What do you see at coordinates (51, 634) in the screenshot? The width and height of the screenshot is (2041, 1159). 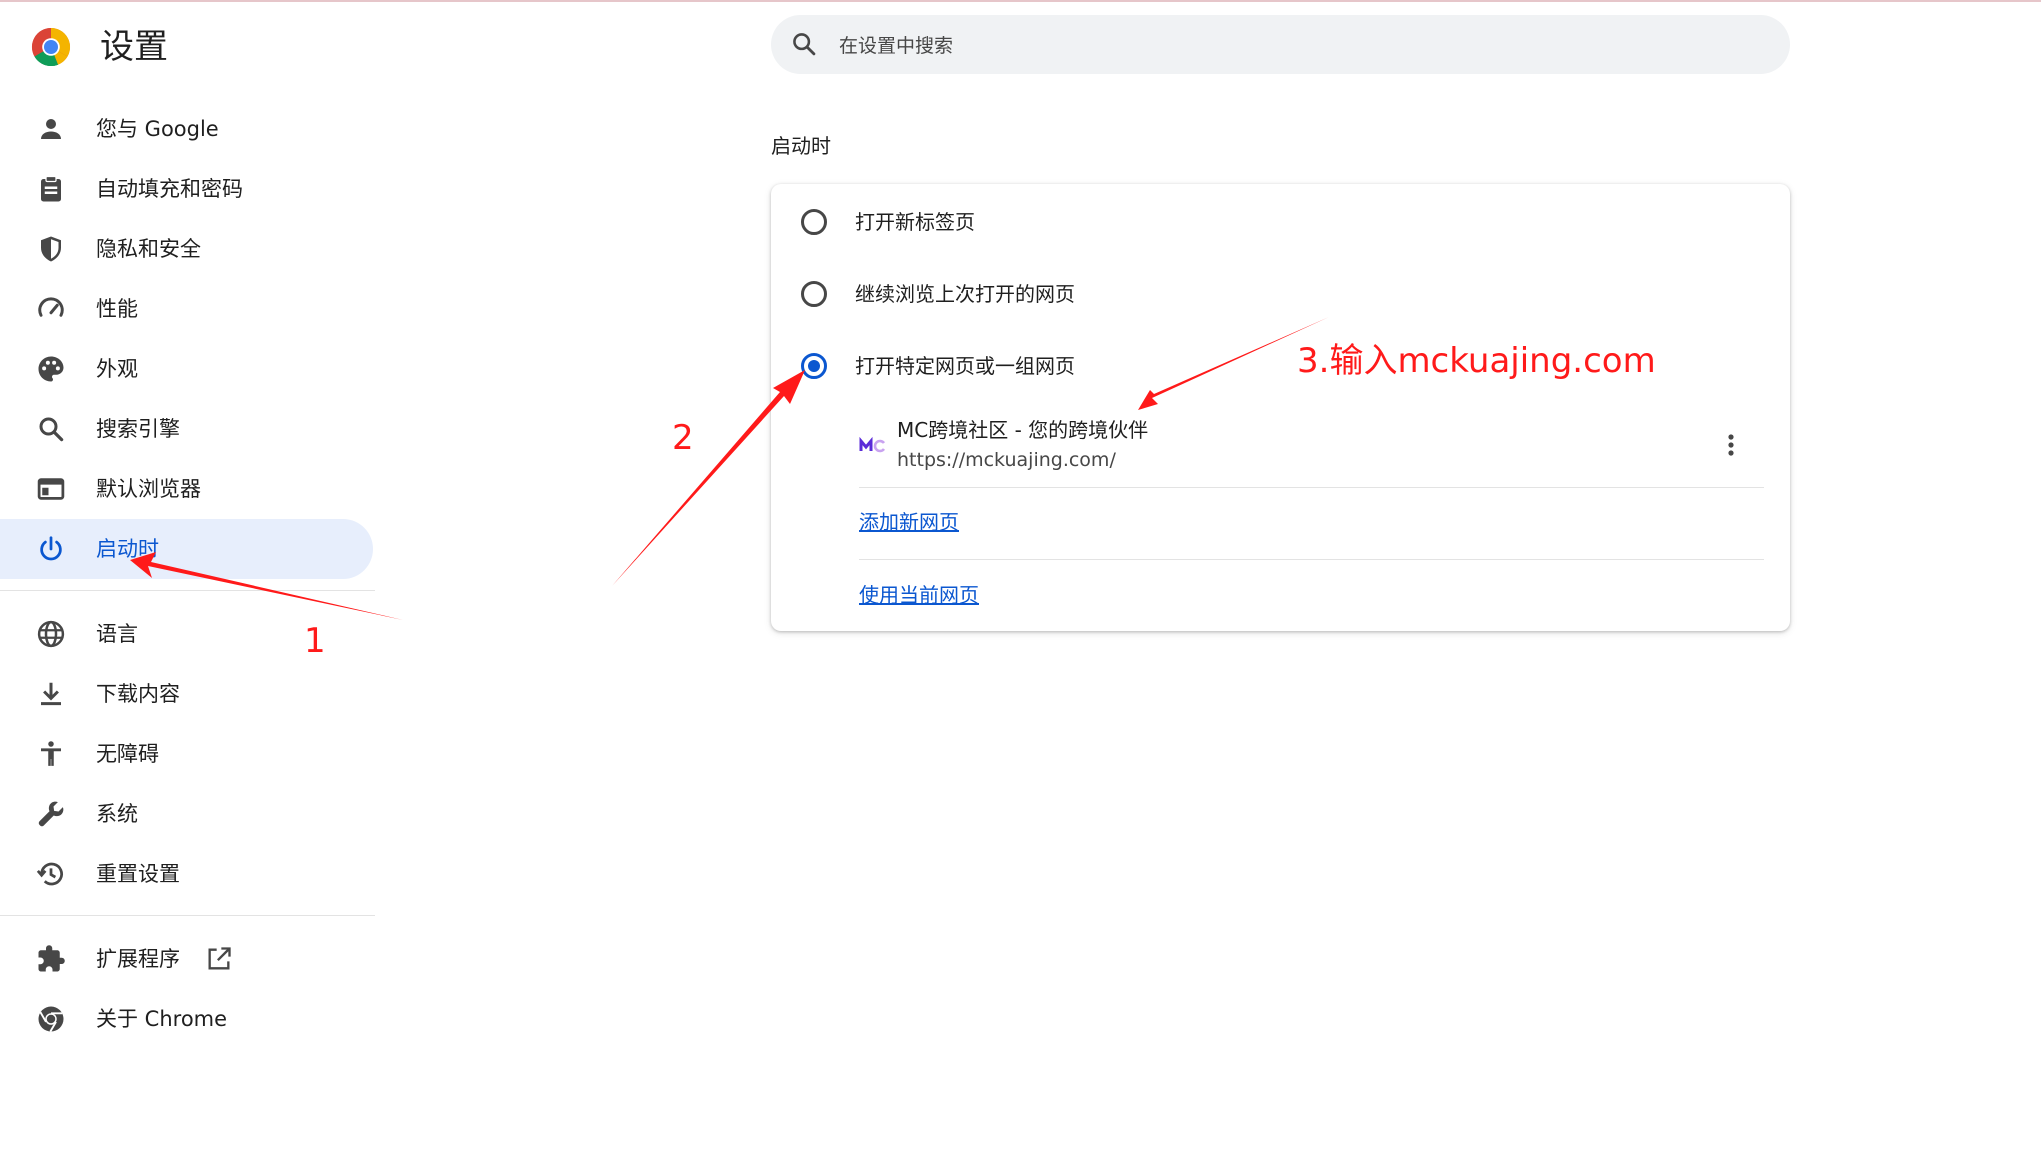 I see `globe-icon` at bounding box center [51, 634].